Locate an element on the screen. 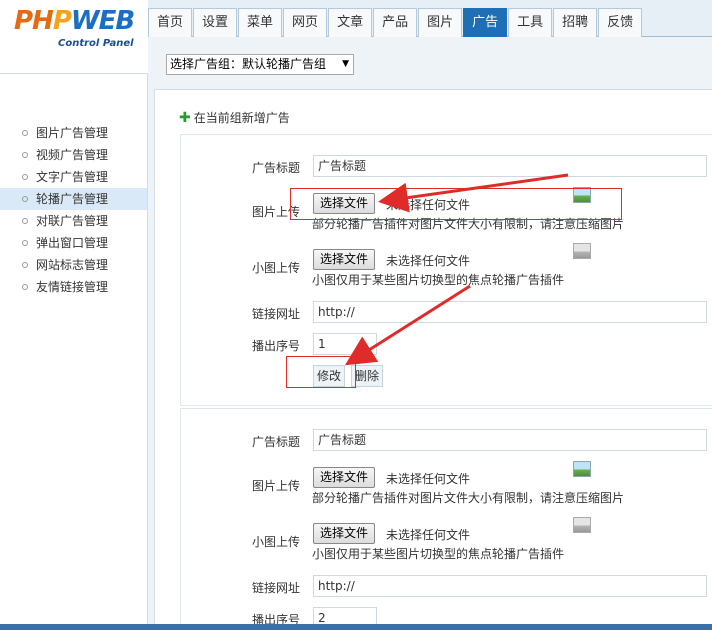 This screenshot has width=712, height=630. sidebar-item-label: 轮播广告管理 is located at coordinates (72, 199).